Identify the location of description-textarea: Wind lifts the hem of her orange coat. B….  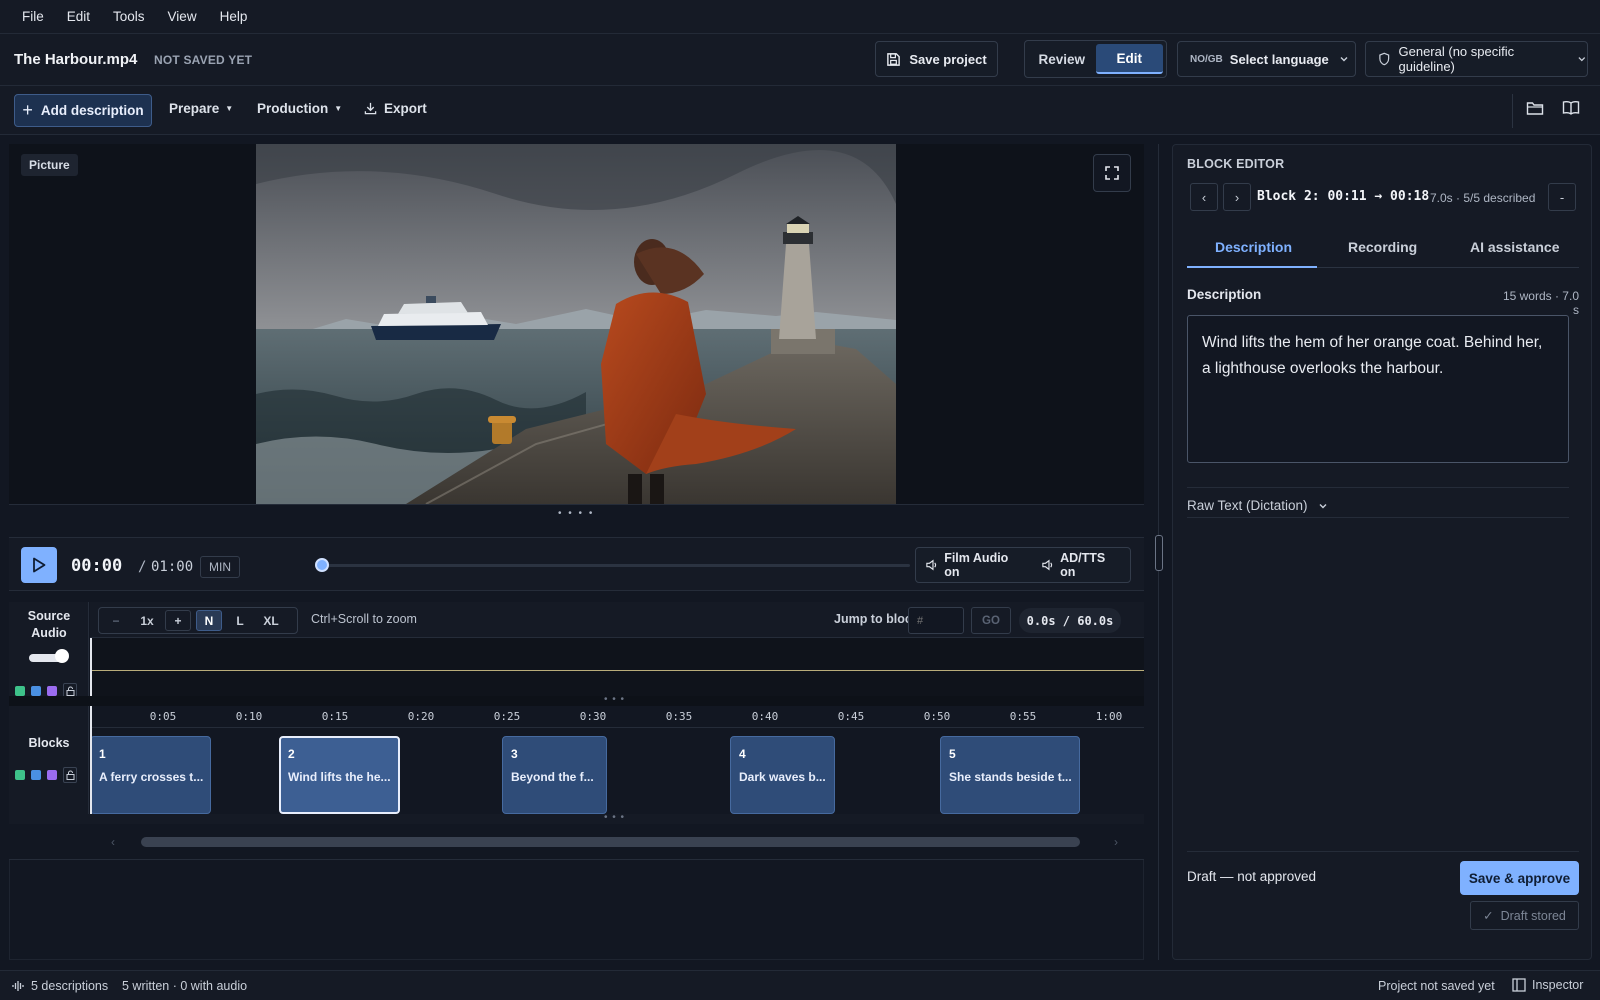
(1378, 389).